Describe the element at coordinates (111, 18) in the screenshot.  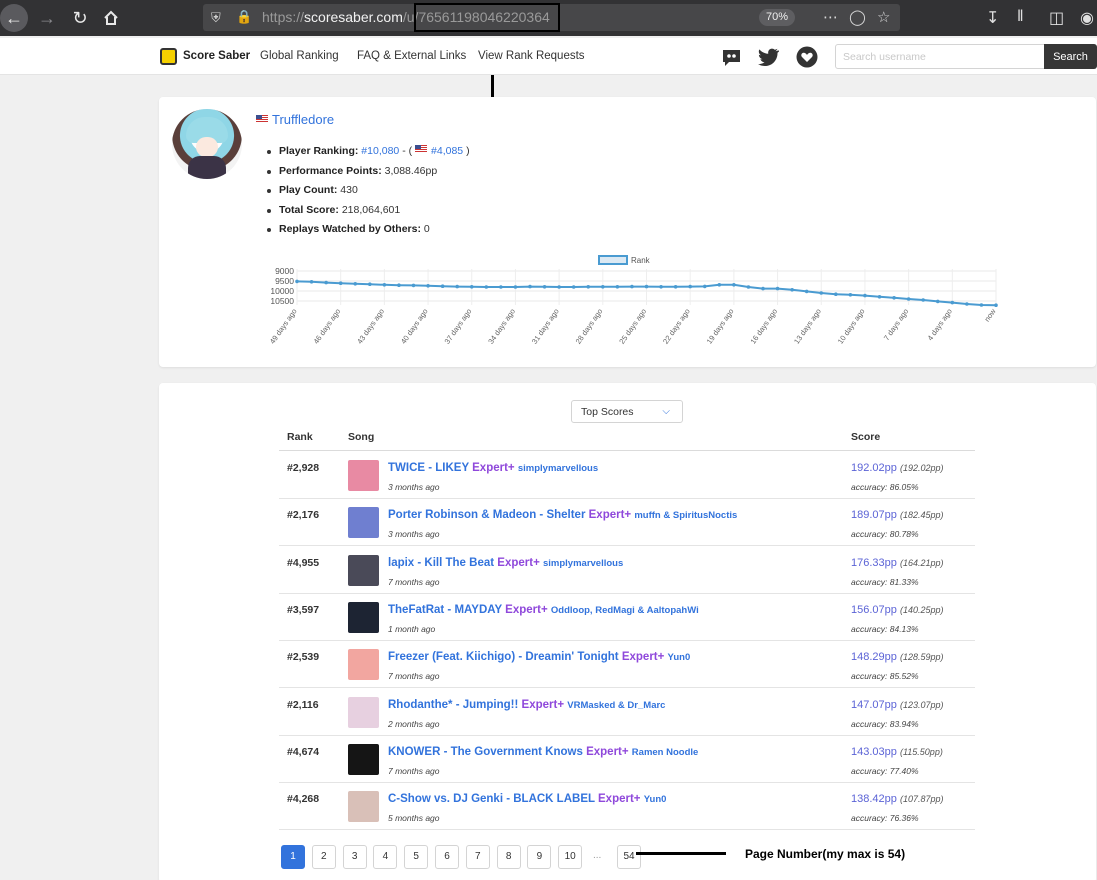
I see `home-icon` at that location.